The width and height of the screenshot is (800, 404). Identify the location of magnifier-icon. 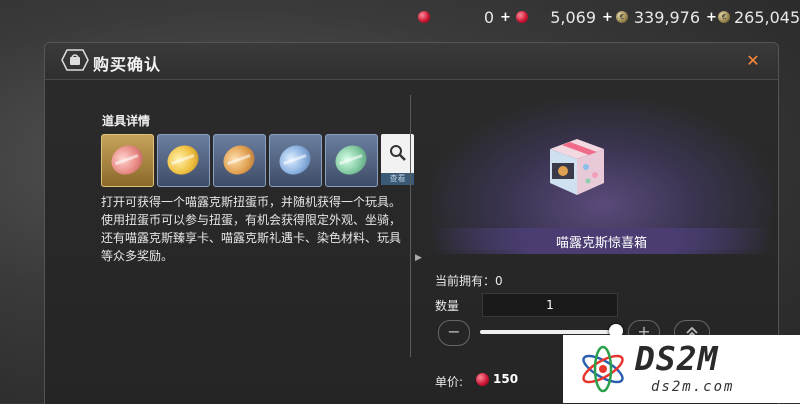
(398, 153).